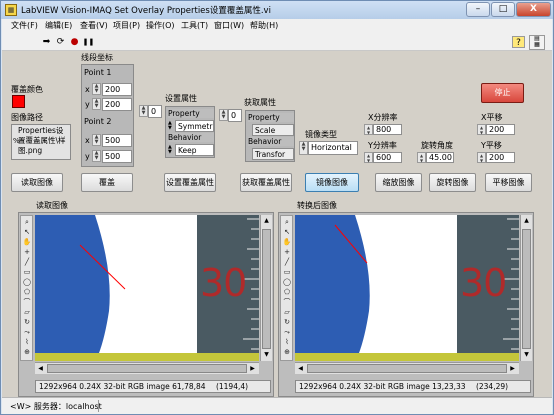 The image size is (554, 415). What do you see at coordinates (126, 25) in the screenshot?
I see `menu-project: 项目(P)` at bounding box center [126, 25].